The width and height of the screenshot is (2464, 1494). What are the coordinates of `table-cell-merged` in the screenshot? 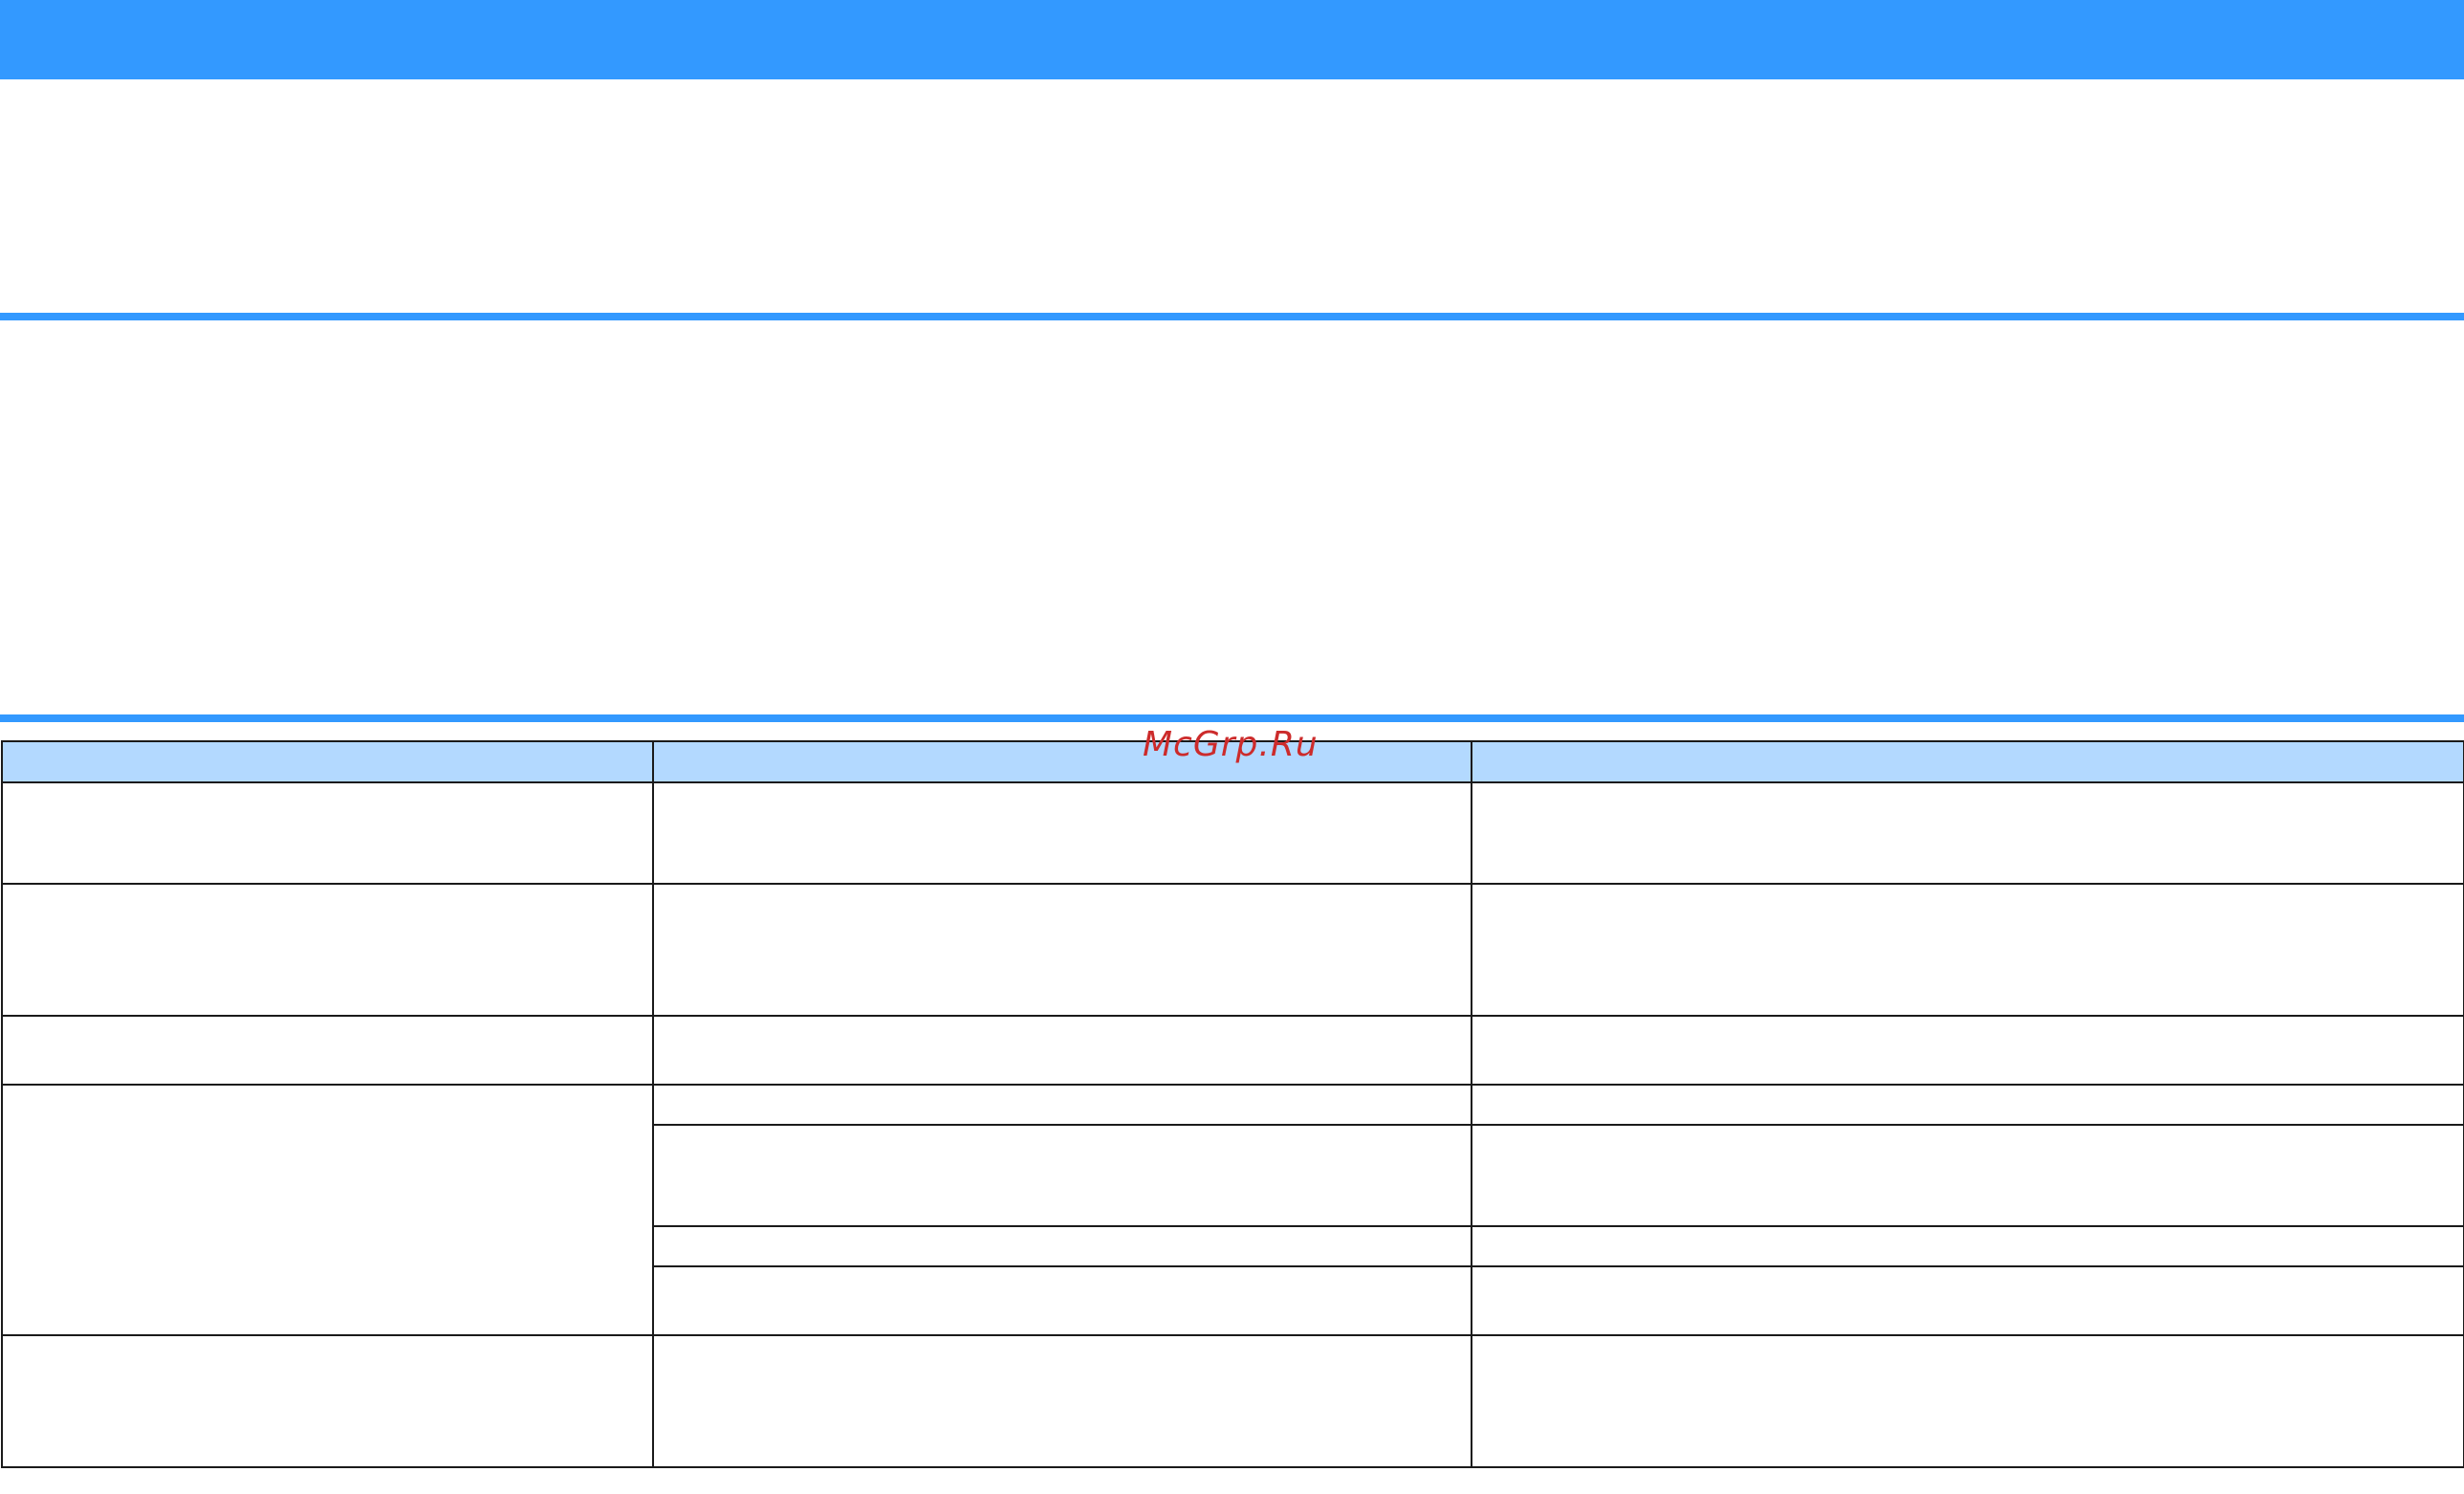 It's located at (327, 1210).